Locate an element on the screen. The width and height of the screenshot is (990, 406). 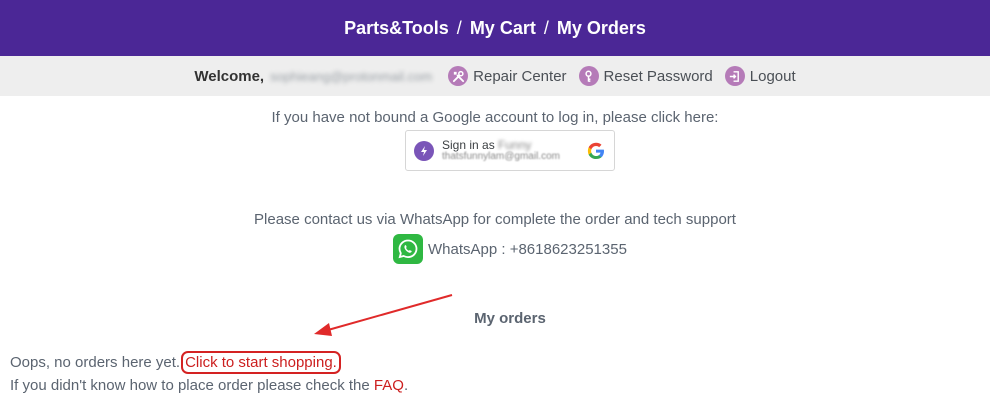
sign-in-line: Sign in as Funny is located at coordinates (501, 145).